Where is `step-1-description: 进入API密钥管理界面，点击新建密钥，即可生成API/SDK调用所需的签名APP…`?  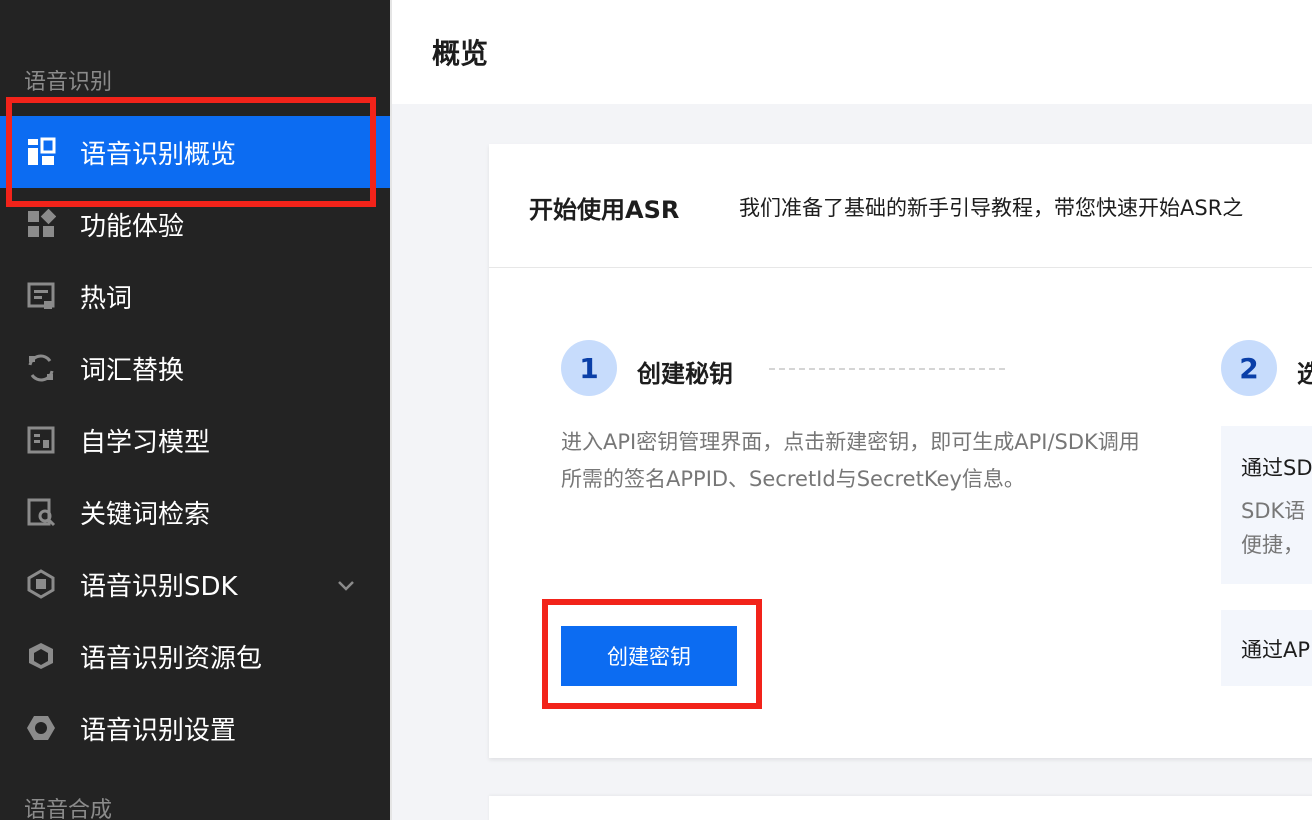 step-1-description: 进入API密钥管理界面，点击新建密钥，即可生成API/SDK调用所需的签名APP… is located at coordinates (850, 460).